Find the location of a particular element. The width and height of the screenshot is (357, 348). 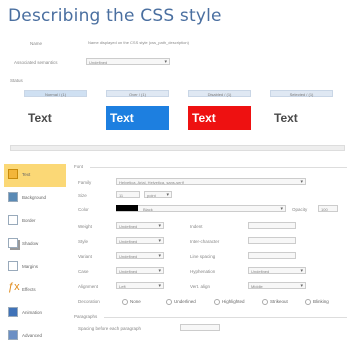

horizontal-scrollbar is located at coordinates (177, 148).